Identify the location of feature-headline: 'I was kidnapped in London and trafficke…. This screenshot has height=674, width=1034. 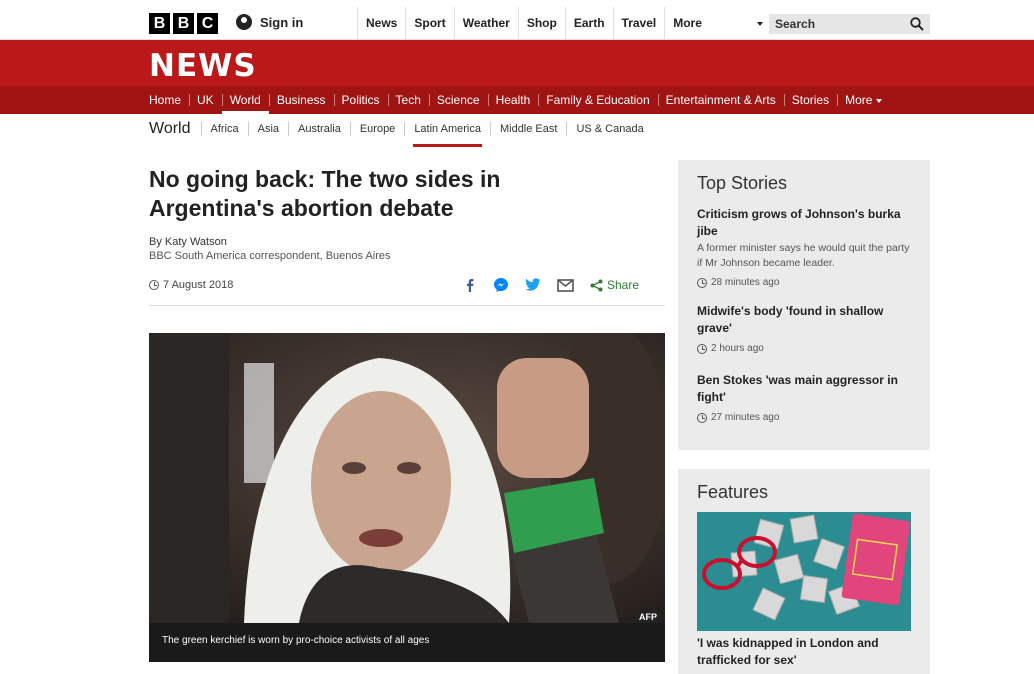
(804, 652).